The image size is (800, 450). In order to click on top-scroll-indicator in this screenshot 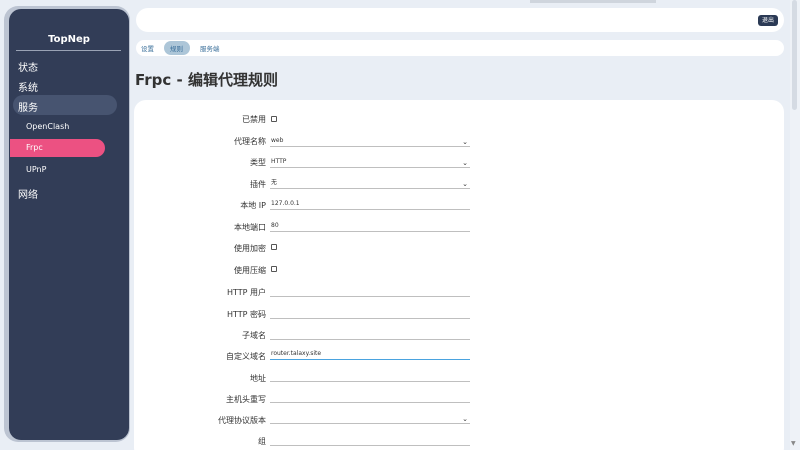, I will do `click(593, 1)`.